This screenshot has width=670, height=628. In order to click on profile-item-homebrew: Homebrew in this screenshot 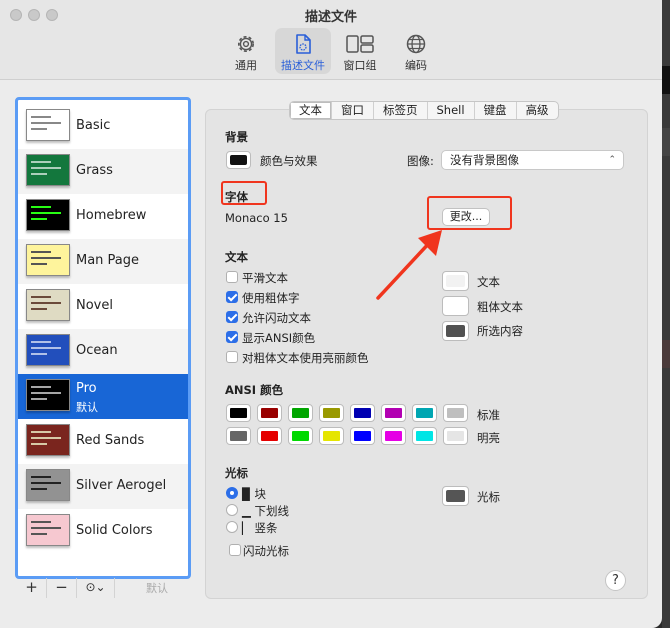, I will do `click(103, 216)`.